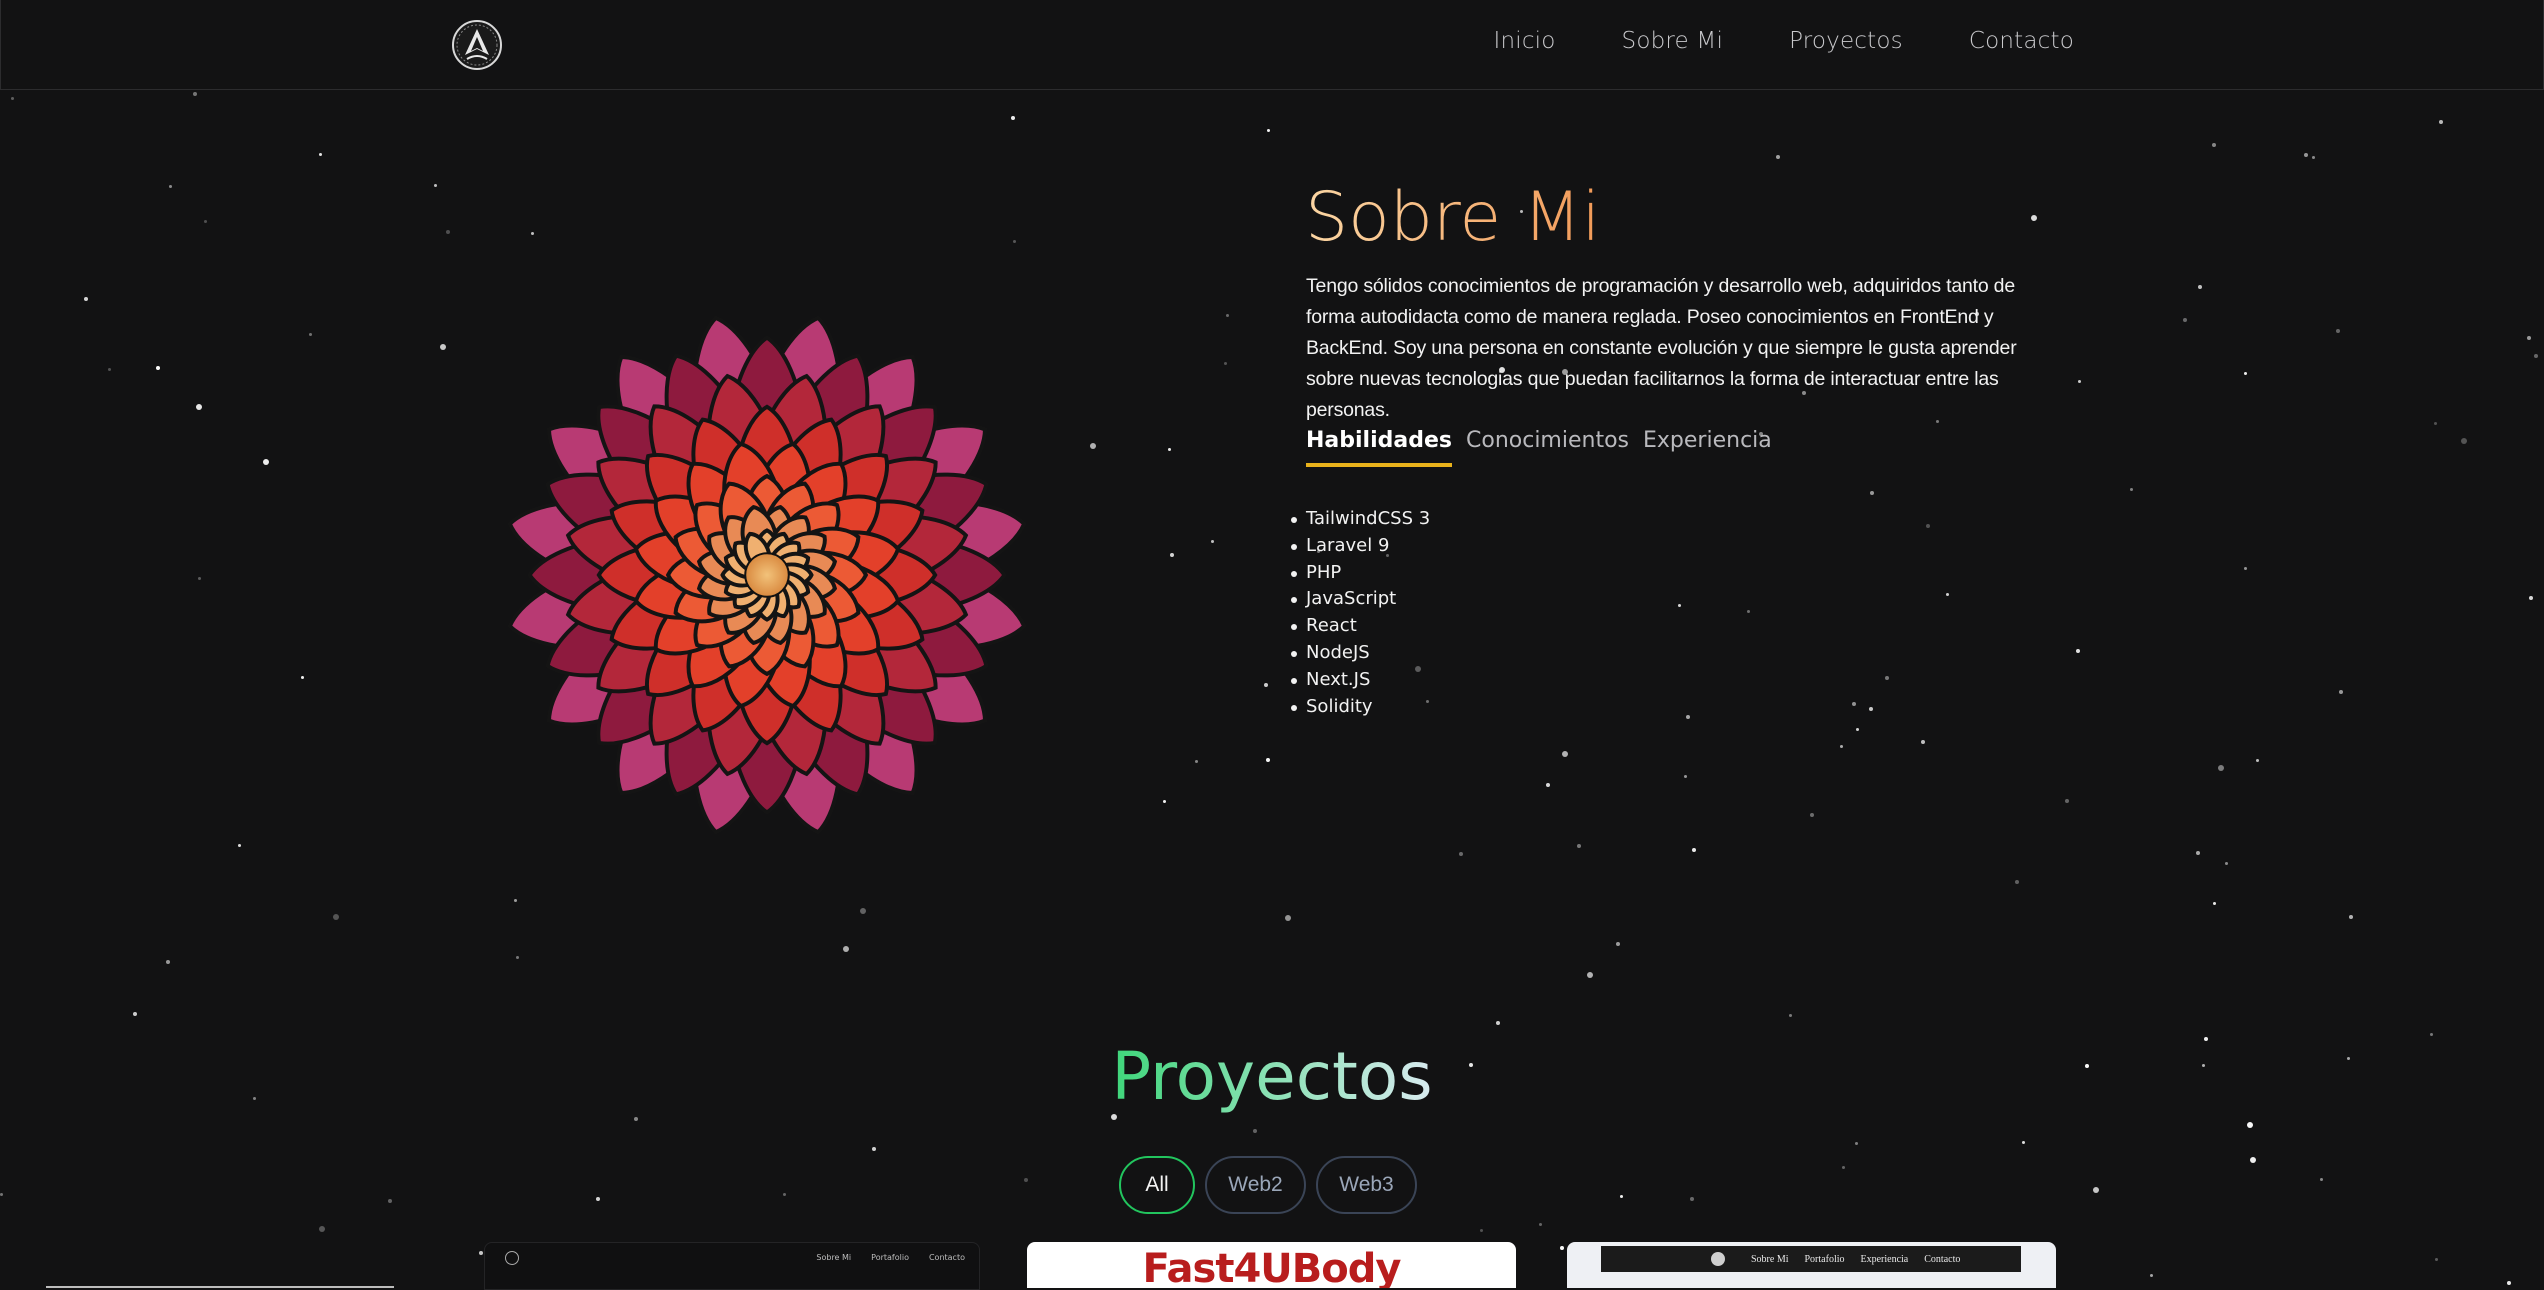  What do you see at coordinates (1157, 1185) in the screenshot?
I see `filter-all-button: All` at bounding box center [1157, 1185].